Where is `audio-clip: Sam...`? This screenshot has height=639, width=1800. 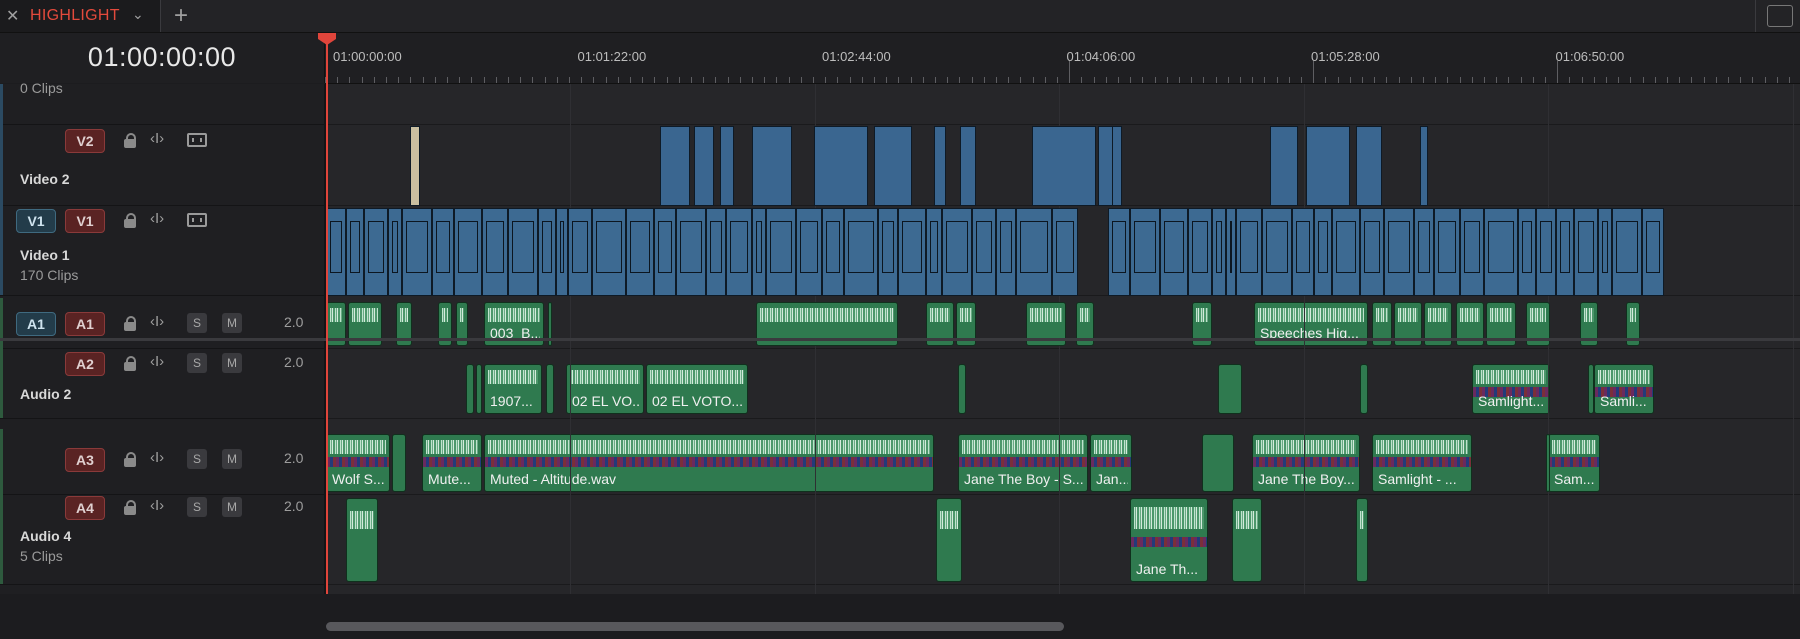
audio-clip: Sam... is located at coordinates (1574, 463).